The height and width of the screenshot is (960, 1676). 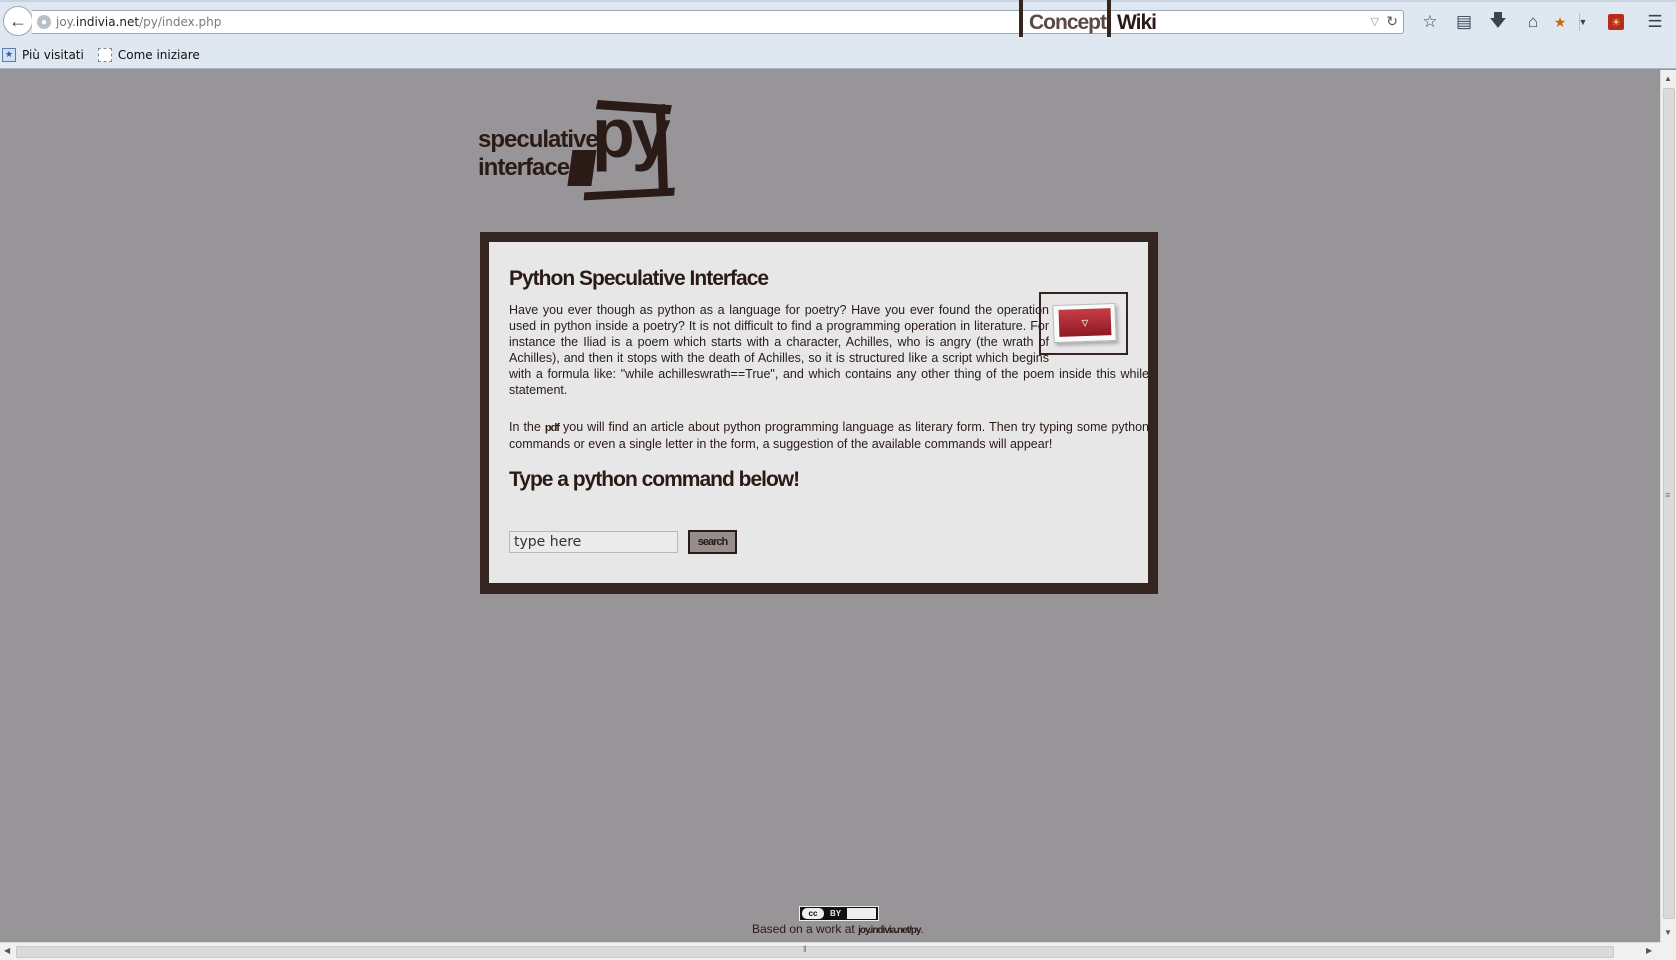 What do you see at coordinates (139, 22) in the screenshot?
I see `url-text: joy.indivia.net/py/index.php` at bounding box center [139, 22].